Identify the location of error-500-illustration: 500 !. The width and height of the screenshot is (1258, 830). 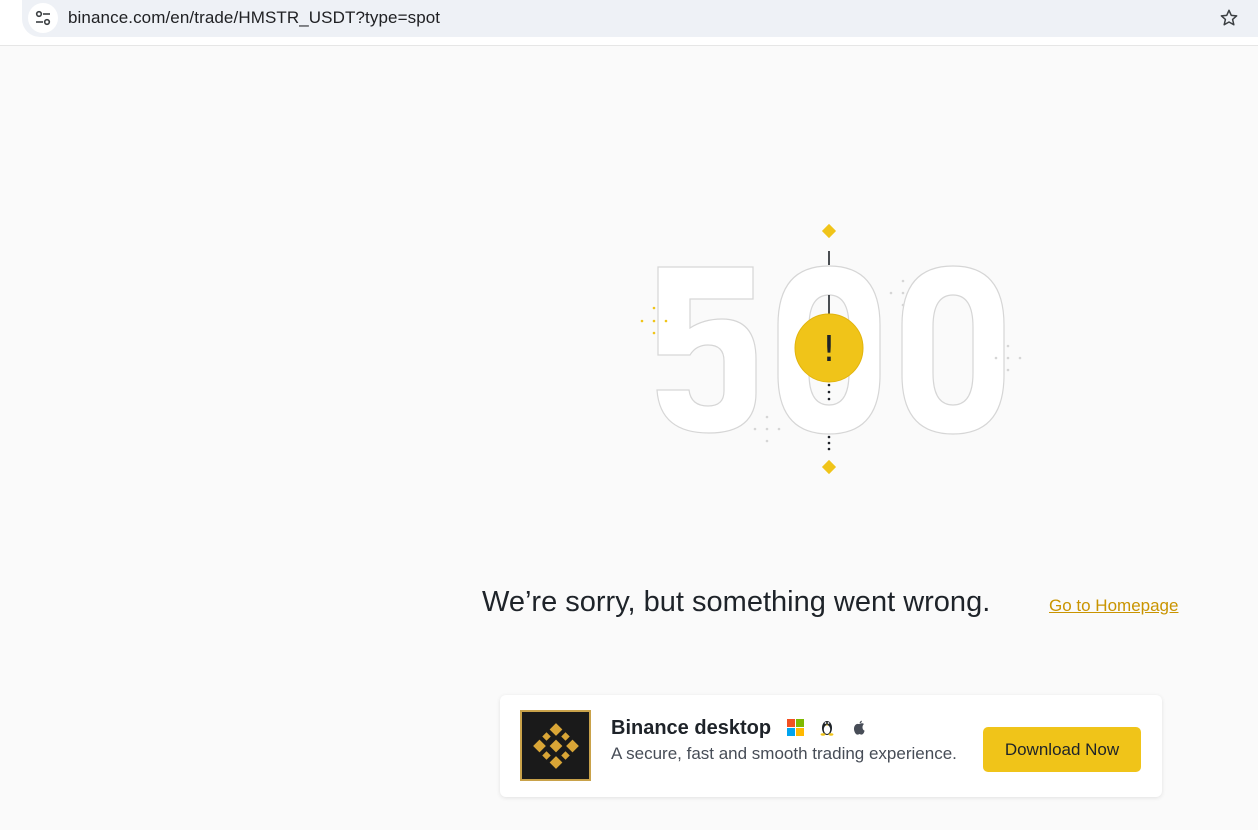
(831, 350).